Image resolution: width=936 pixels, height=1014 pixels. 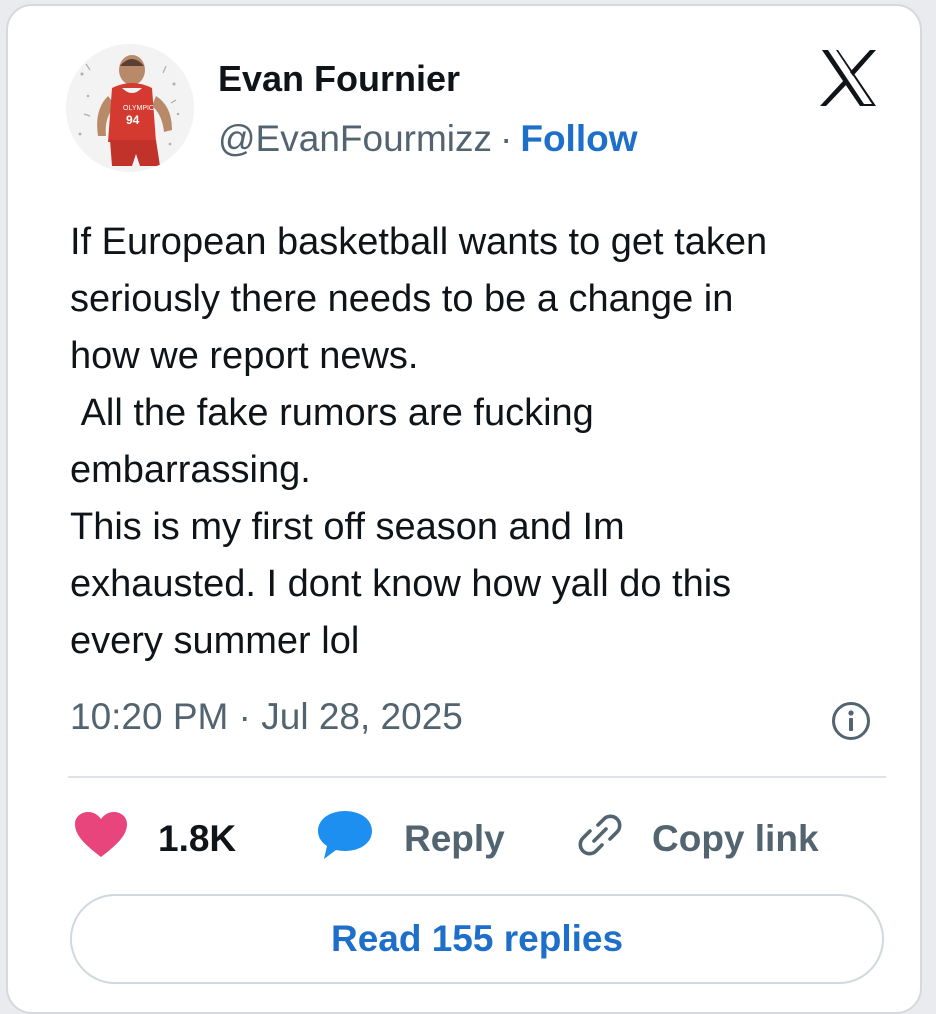 What do you see at coordinates (138, 108) in the screenshot?
I see `svg-text: OLYMPIC` at bounding box center [138, 108].